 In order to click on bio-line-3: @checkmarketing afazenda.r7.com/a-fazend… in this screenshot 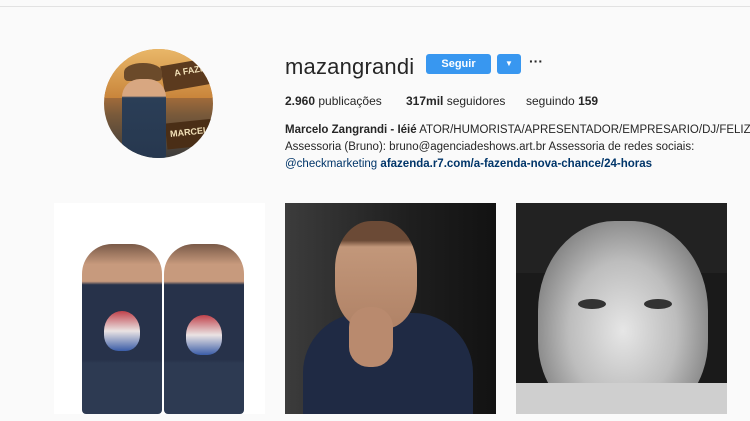, I will do `click(468, 164)`.